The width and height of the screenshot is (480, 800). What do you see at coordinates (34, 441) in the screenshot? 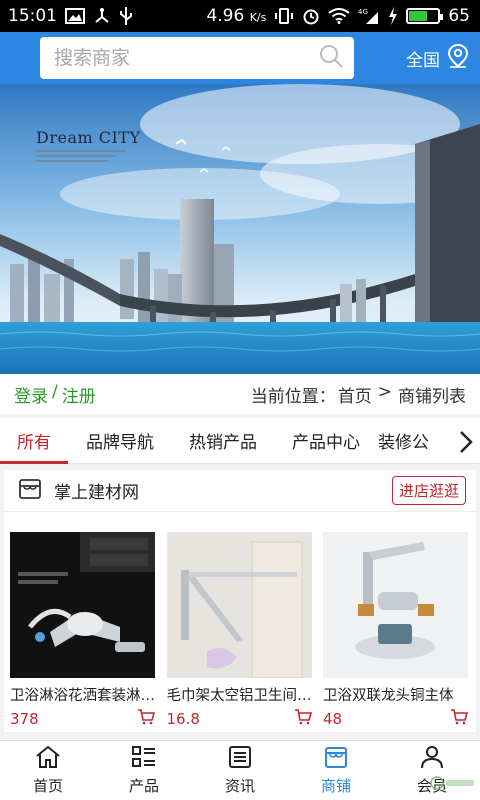
I see `tab-all: 所有` at bounding box center [34, 441].